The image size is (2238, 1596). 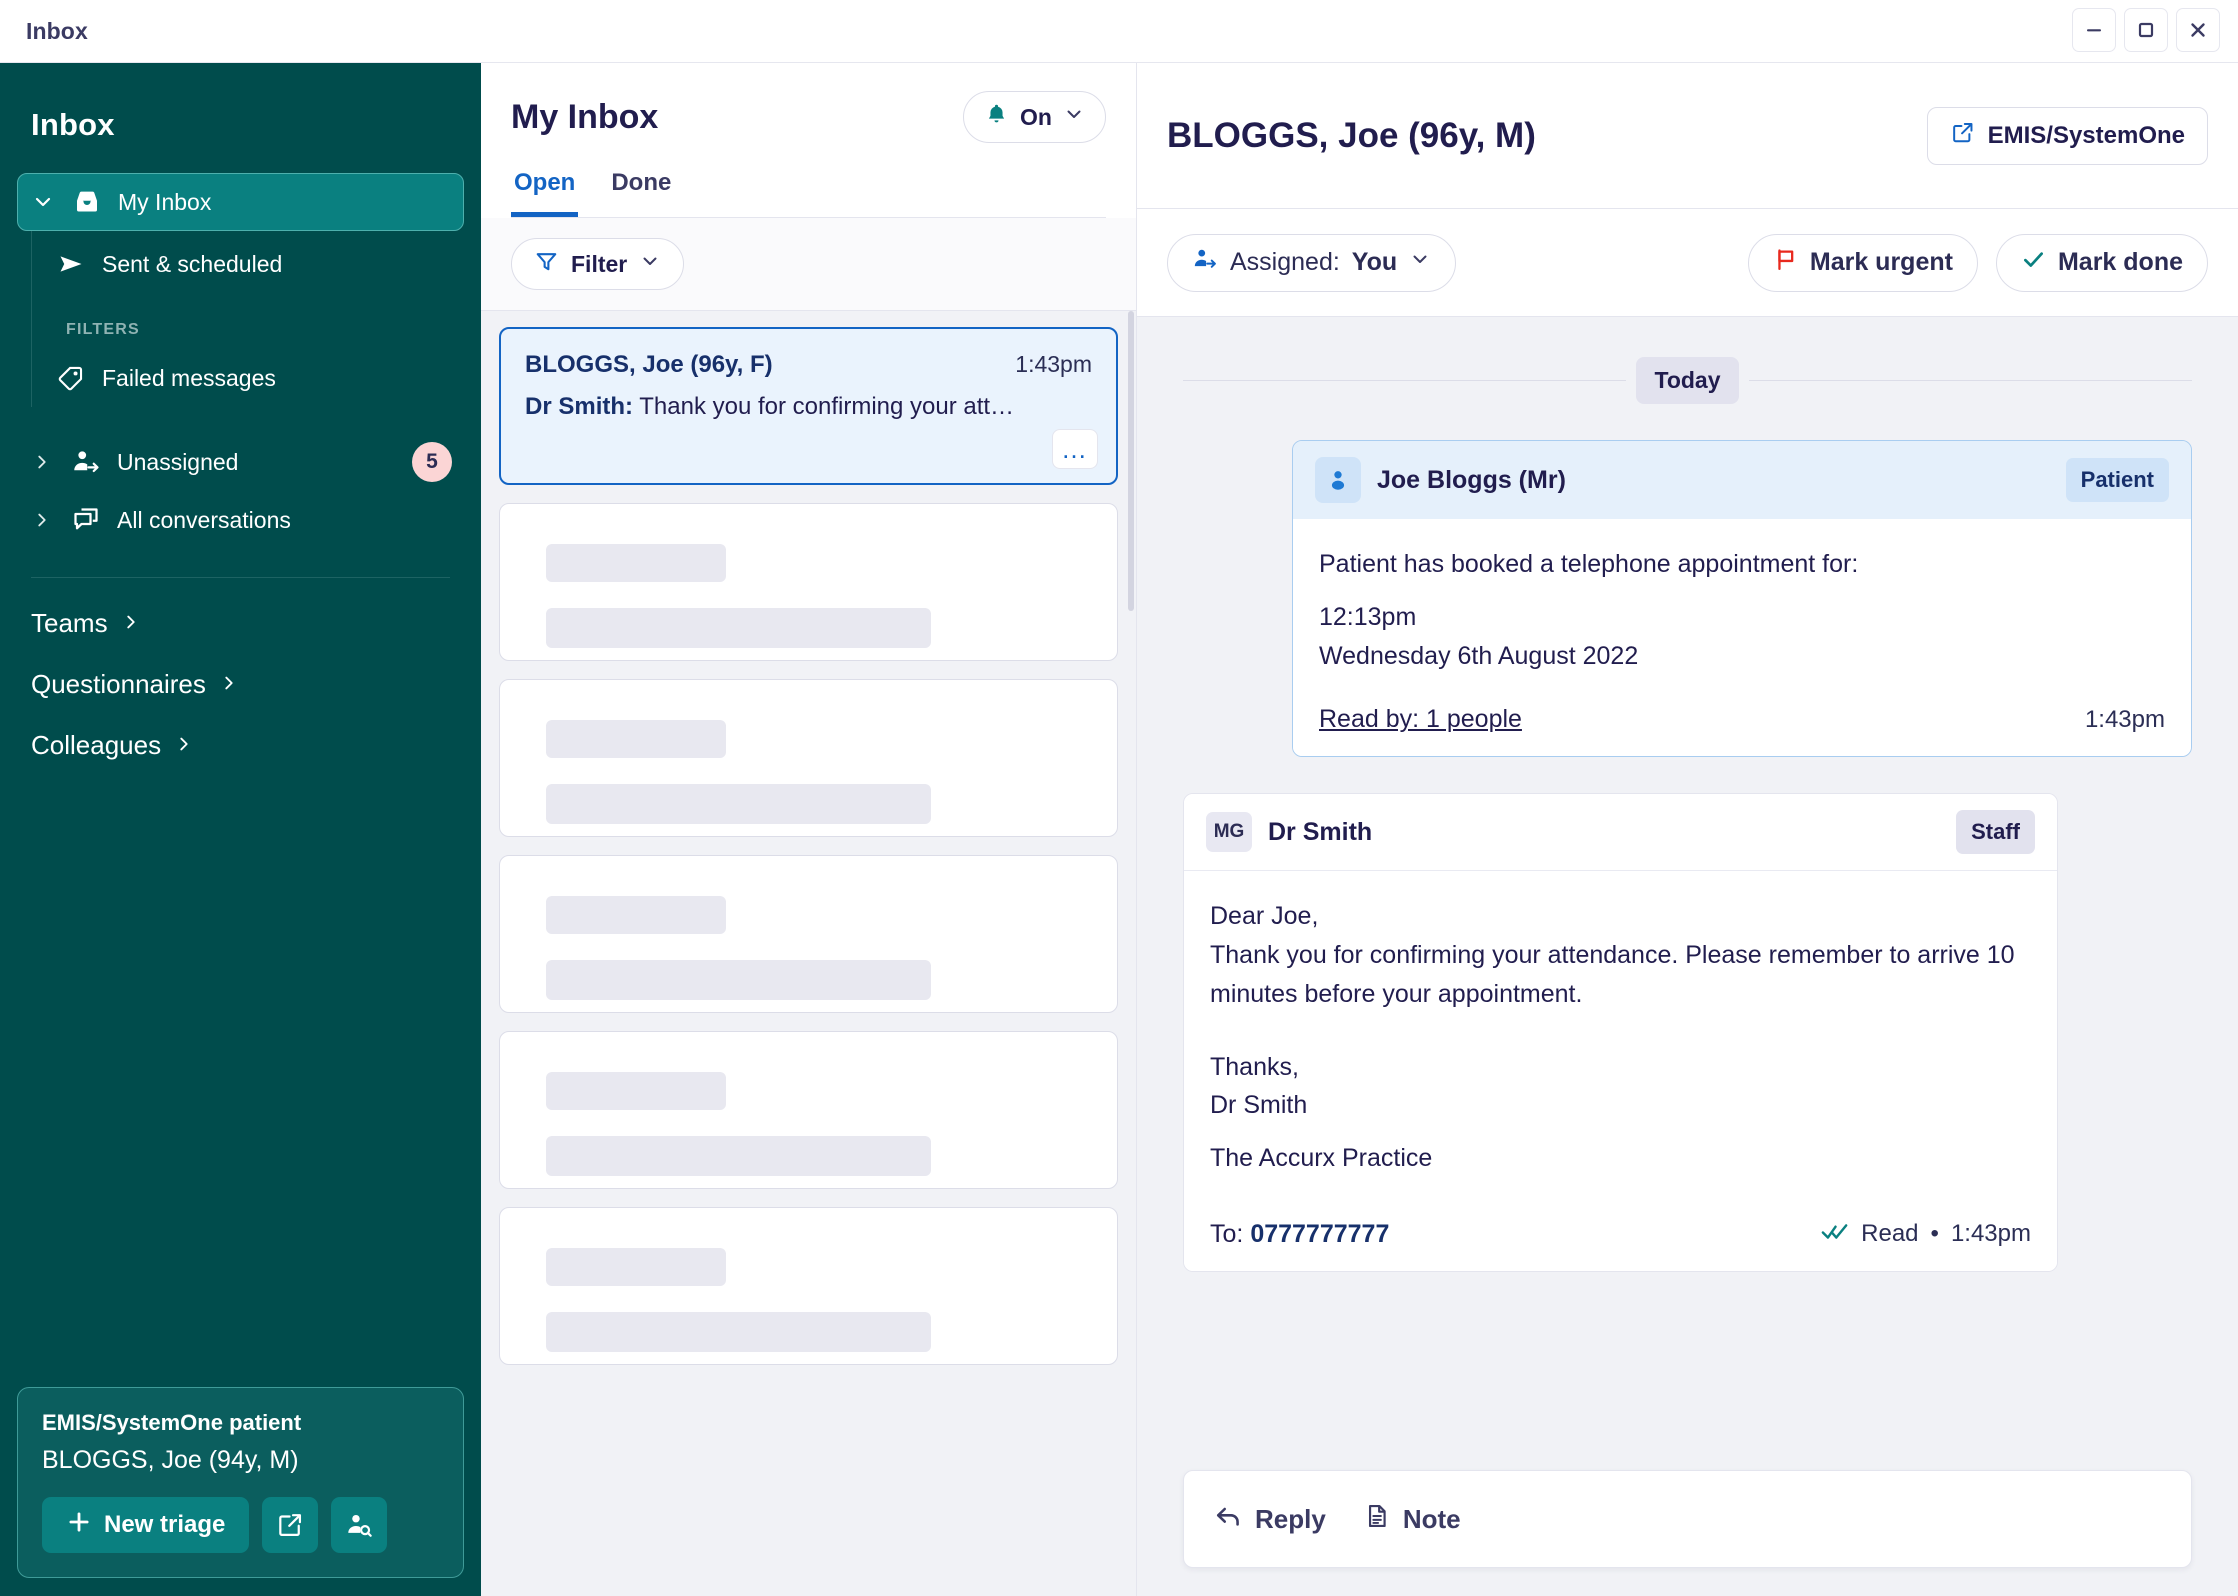 I want to click on patient-card-name: BLOGGS, Joe (94y, M), so click(x=170, y=1460).